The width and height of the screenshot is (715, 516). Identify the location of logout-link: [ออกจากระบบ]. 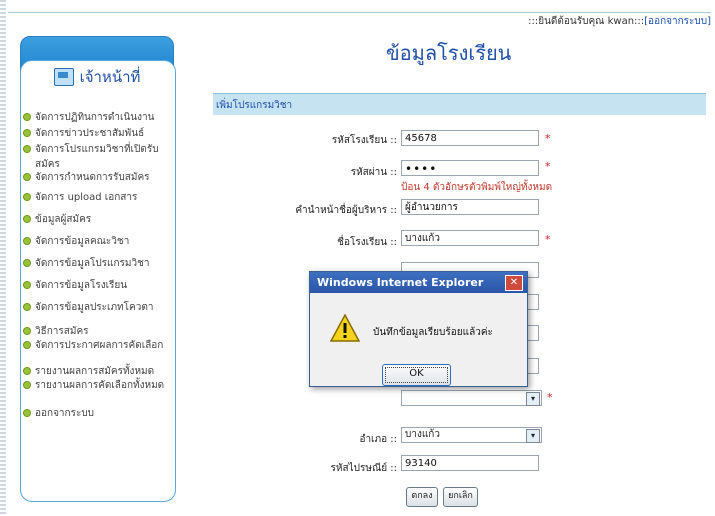
(677, 21).